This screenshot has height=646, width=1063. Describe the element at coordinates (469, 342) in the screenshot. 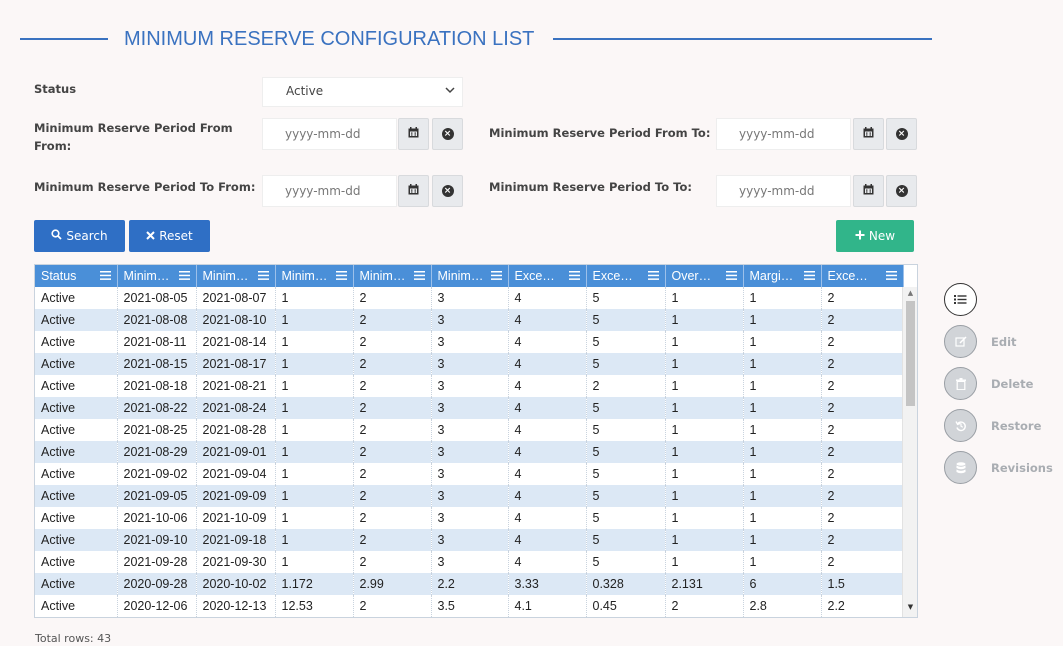

I see `table-row: Active 2021-08-11 2021-08-14 1 2 3 4 5 1 1 2` at that location.